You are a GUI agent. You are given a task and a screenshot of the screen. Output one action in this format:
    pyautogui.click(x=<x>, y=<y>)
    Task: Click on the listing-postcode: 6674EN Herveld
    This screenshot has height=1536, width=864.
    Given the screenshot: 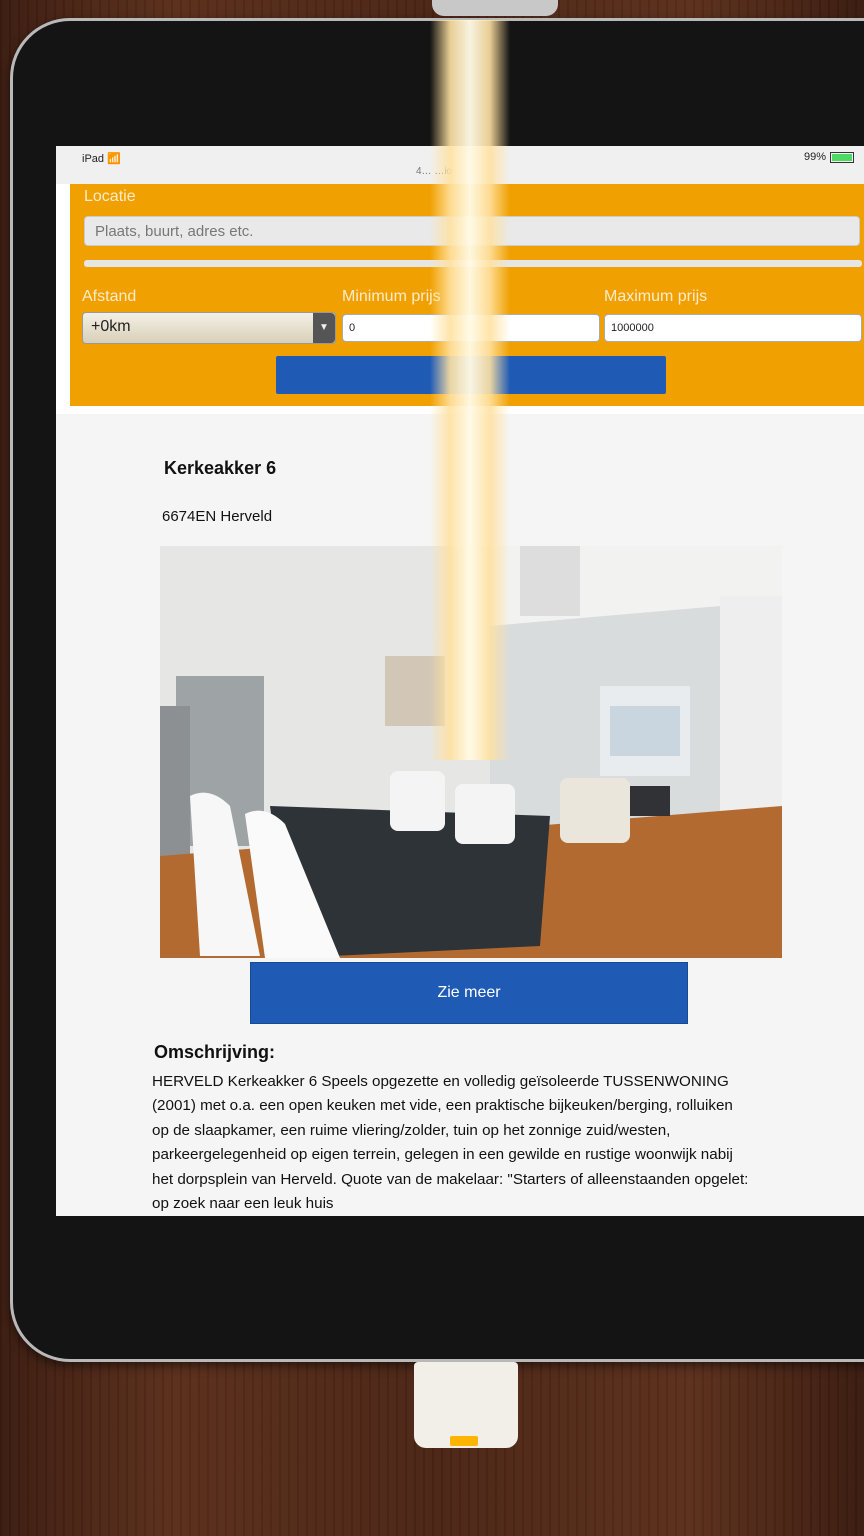 What is the action you would take?
    pyautogui.click(x=217, y=516)
    